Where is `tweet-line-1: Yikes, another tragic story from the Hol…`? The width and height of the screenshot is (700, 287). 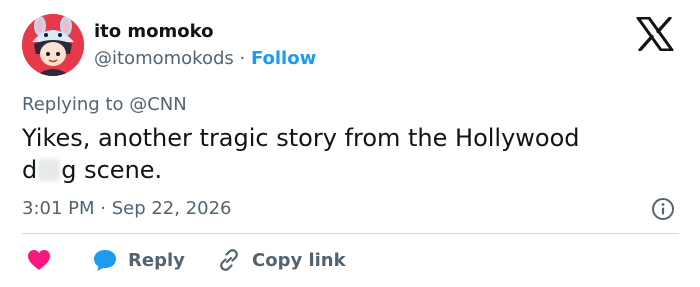
tweet-line-1: Yikes, another tragic story from the Hol… is located at coordinates (301, 138).